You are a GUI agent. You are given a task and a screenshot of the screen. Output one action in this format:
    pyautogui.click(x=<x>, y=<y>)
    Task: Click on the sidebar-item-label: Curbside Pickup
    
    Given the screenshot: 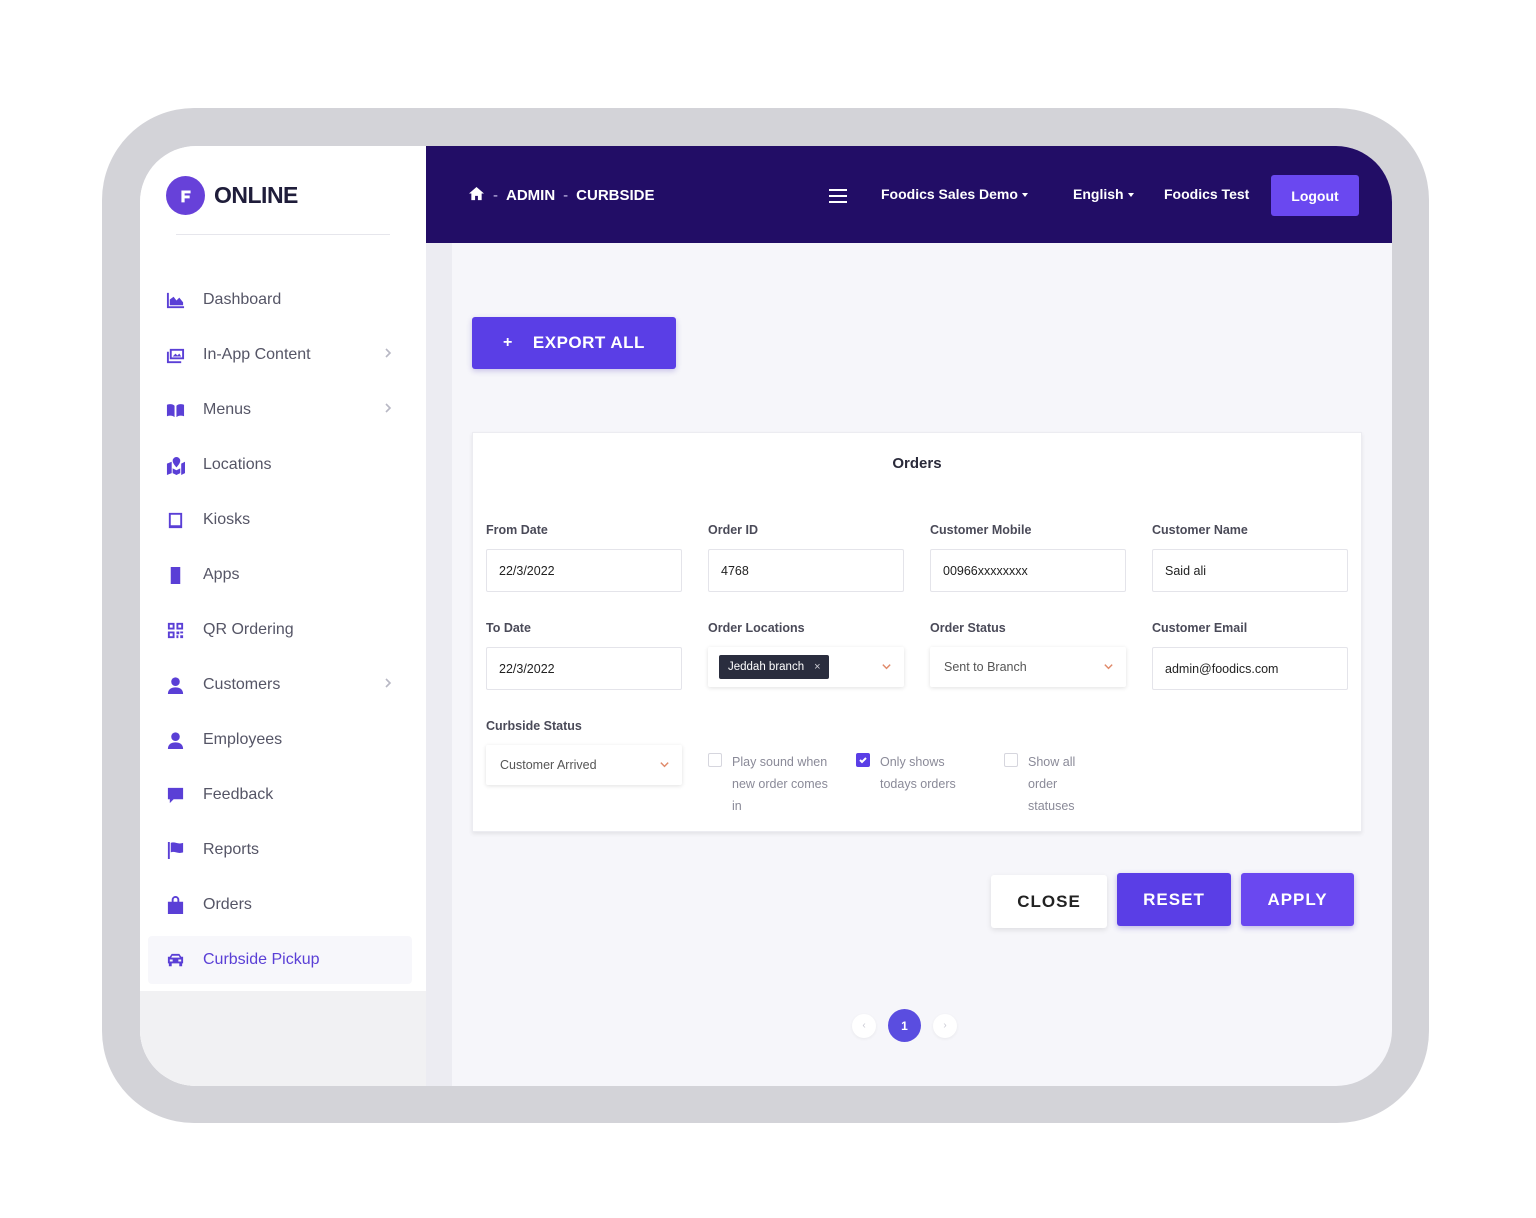 What is the action you would take?
    pyautogui.click(x=261, y=959)
    